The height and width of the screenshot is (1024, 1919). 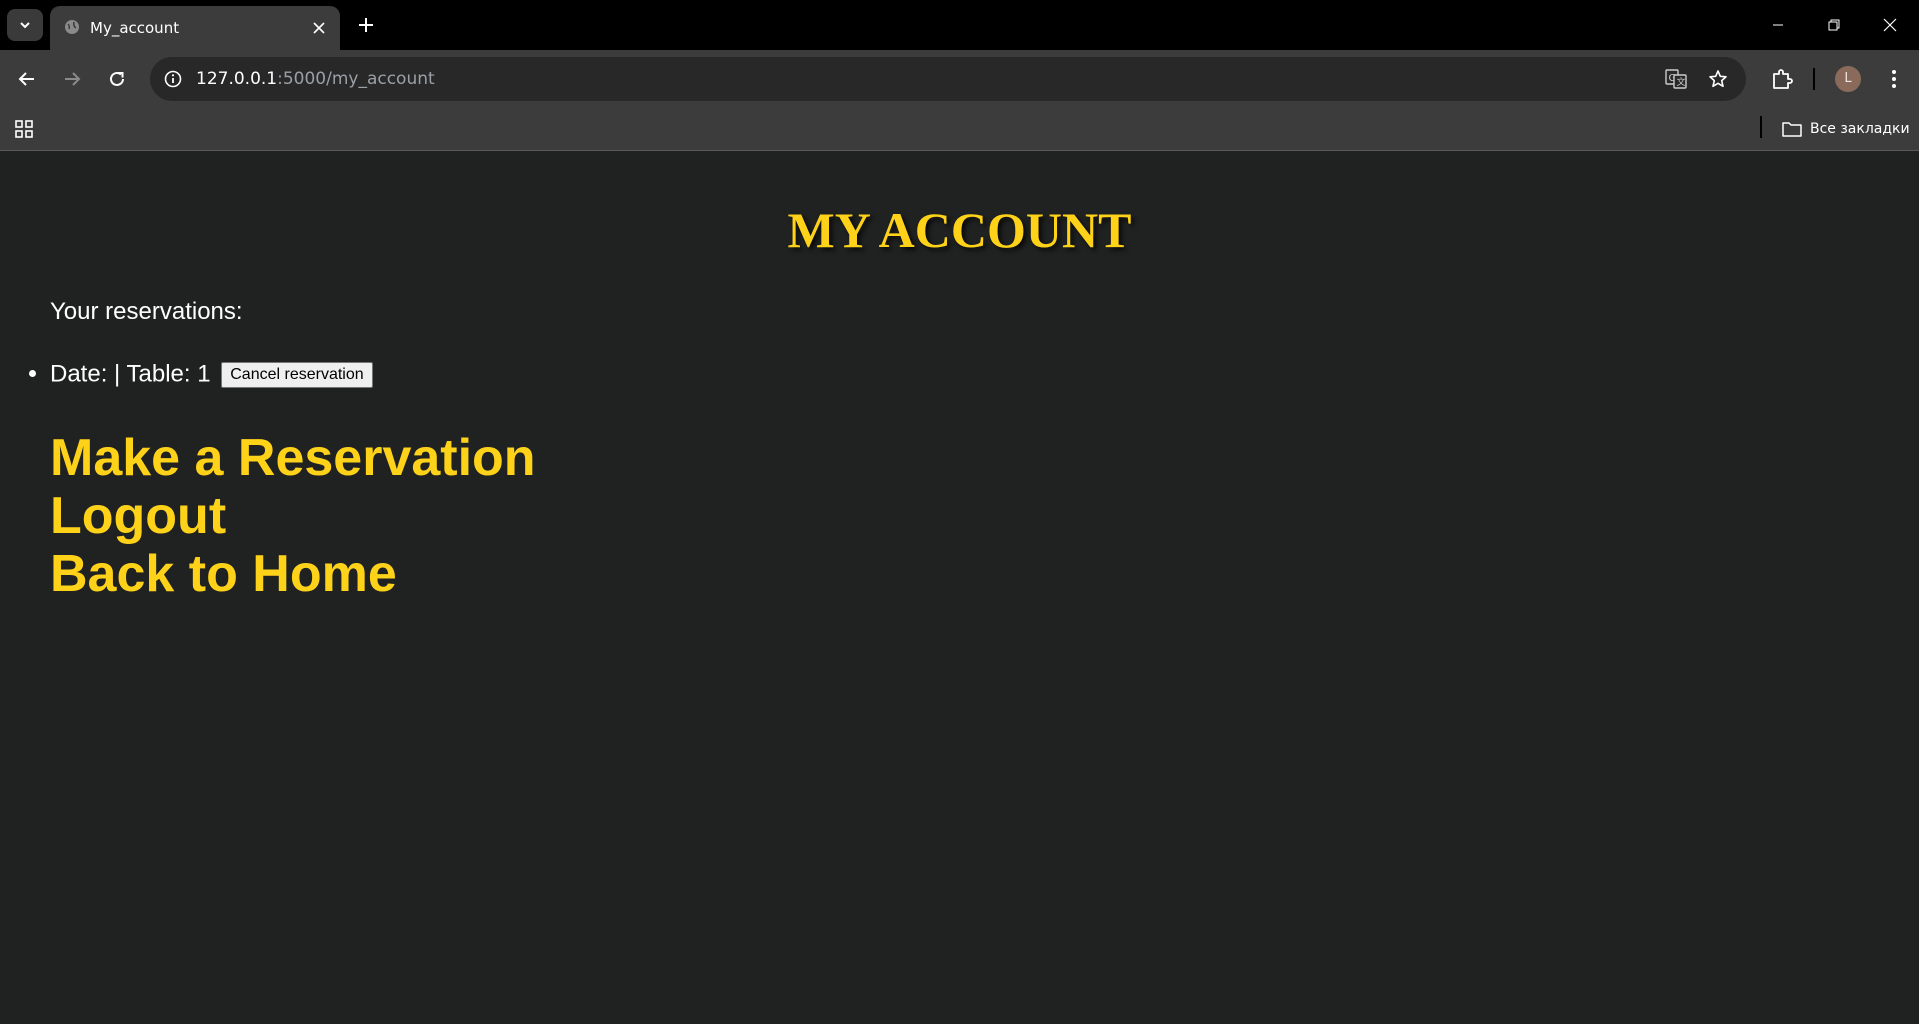 I want to click on chevron-down-icon, so click(x=25, y=25).